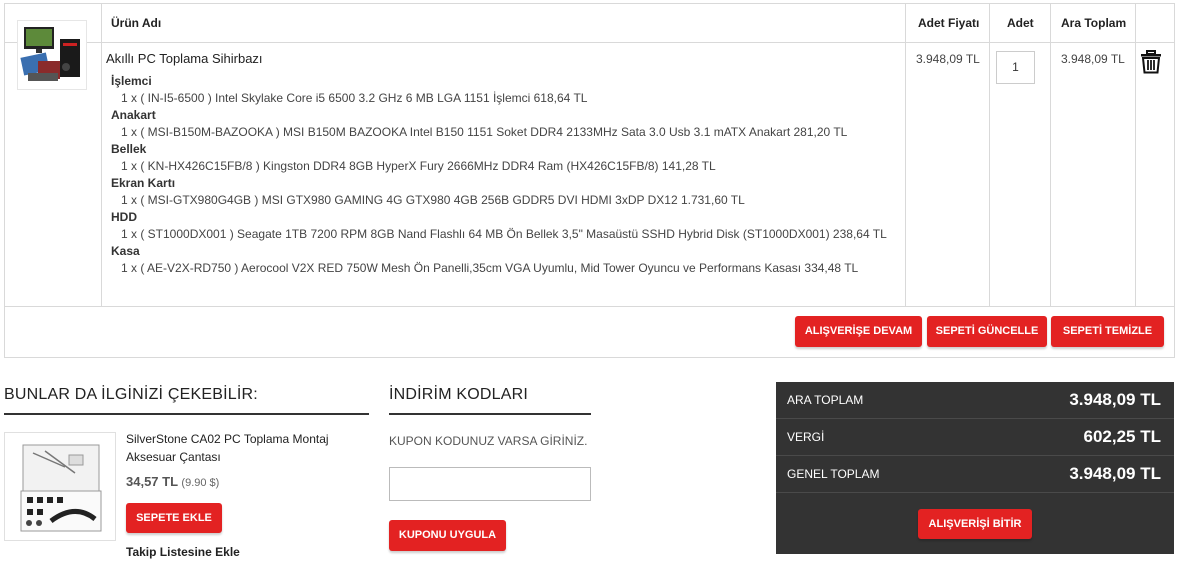 The image size is (1181, 561). Describe the element at coordinates (1107, 331) in the screenshot. I see `clear-cart-button: SEPETİ TEMİZLE` at that location.